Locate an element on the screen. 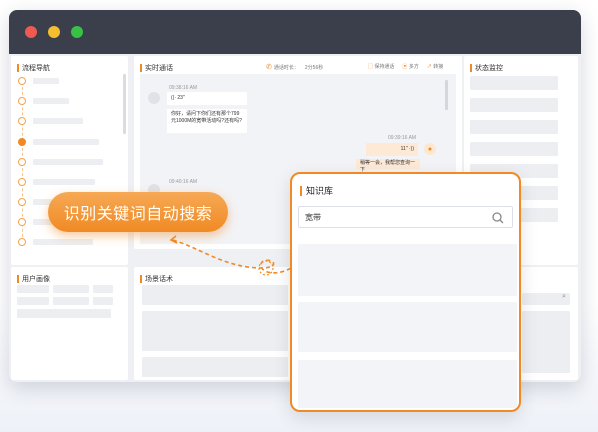  search-value: 宽带 is located at coordinates (313, 217).